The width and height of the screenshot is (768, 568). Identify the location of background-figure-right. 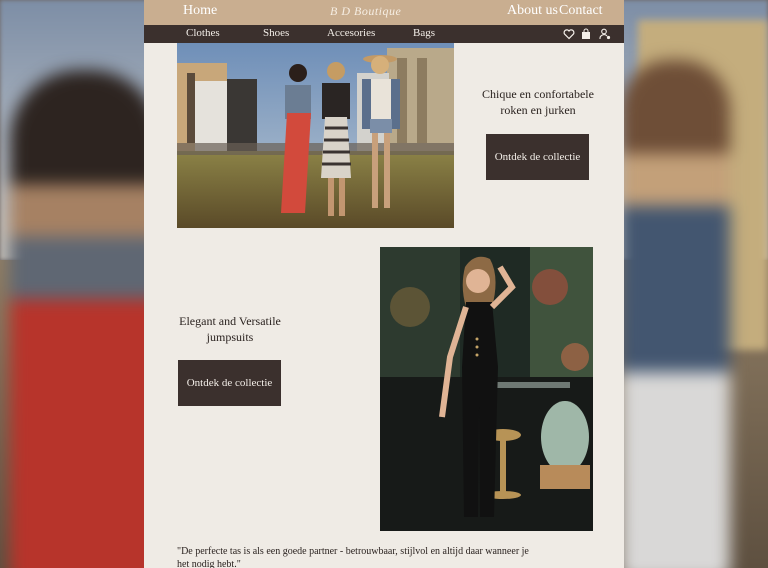
(675, 314).